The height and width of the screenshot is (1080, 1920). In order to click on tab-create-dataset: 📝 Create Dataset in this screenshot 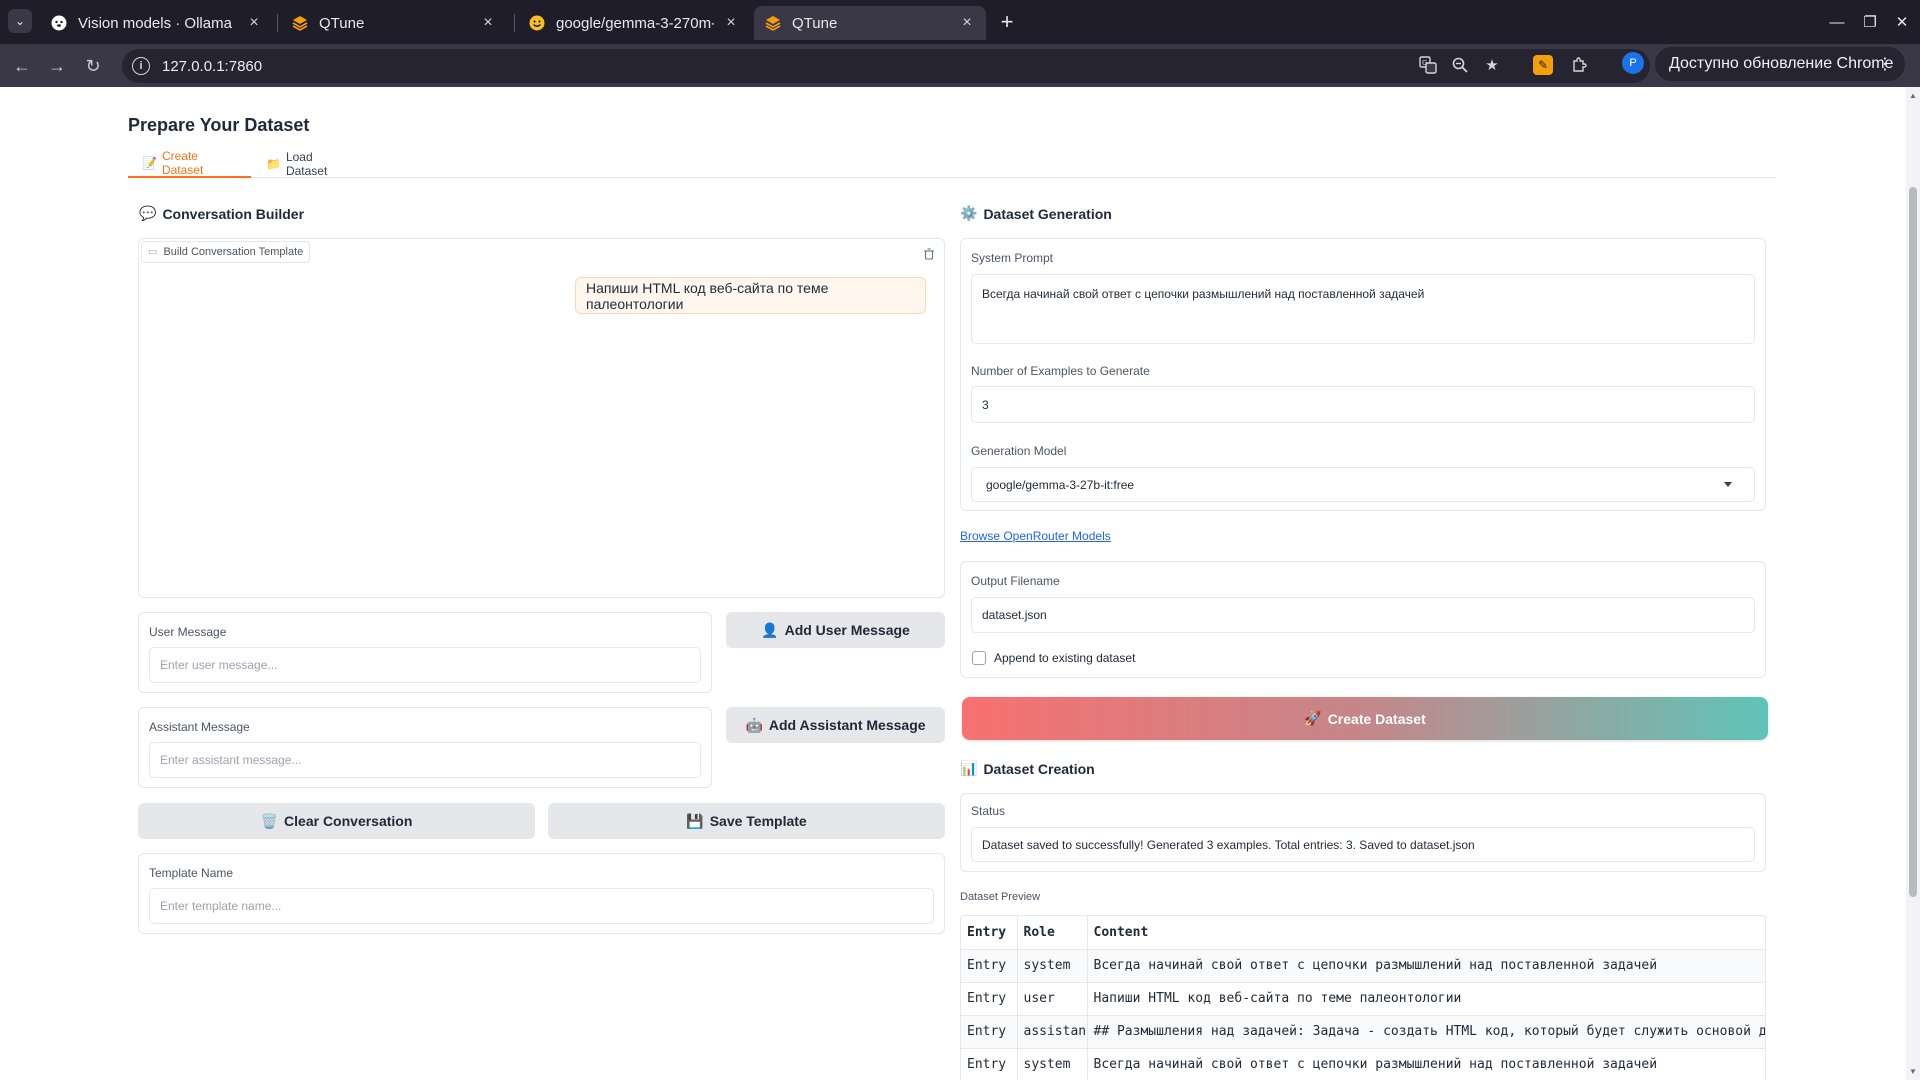, I will do `click(189, 163)`.